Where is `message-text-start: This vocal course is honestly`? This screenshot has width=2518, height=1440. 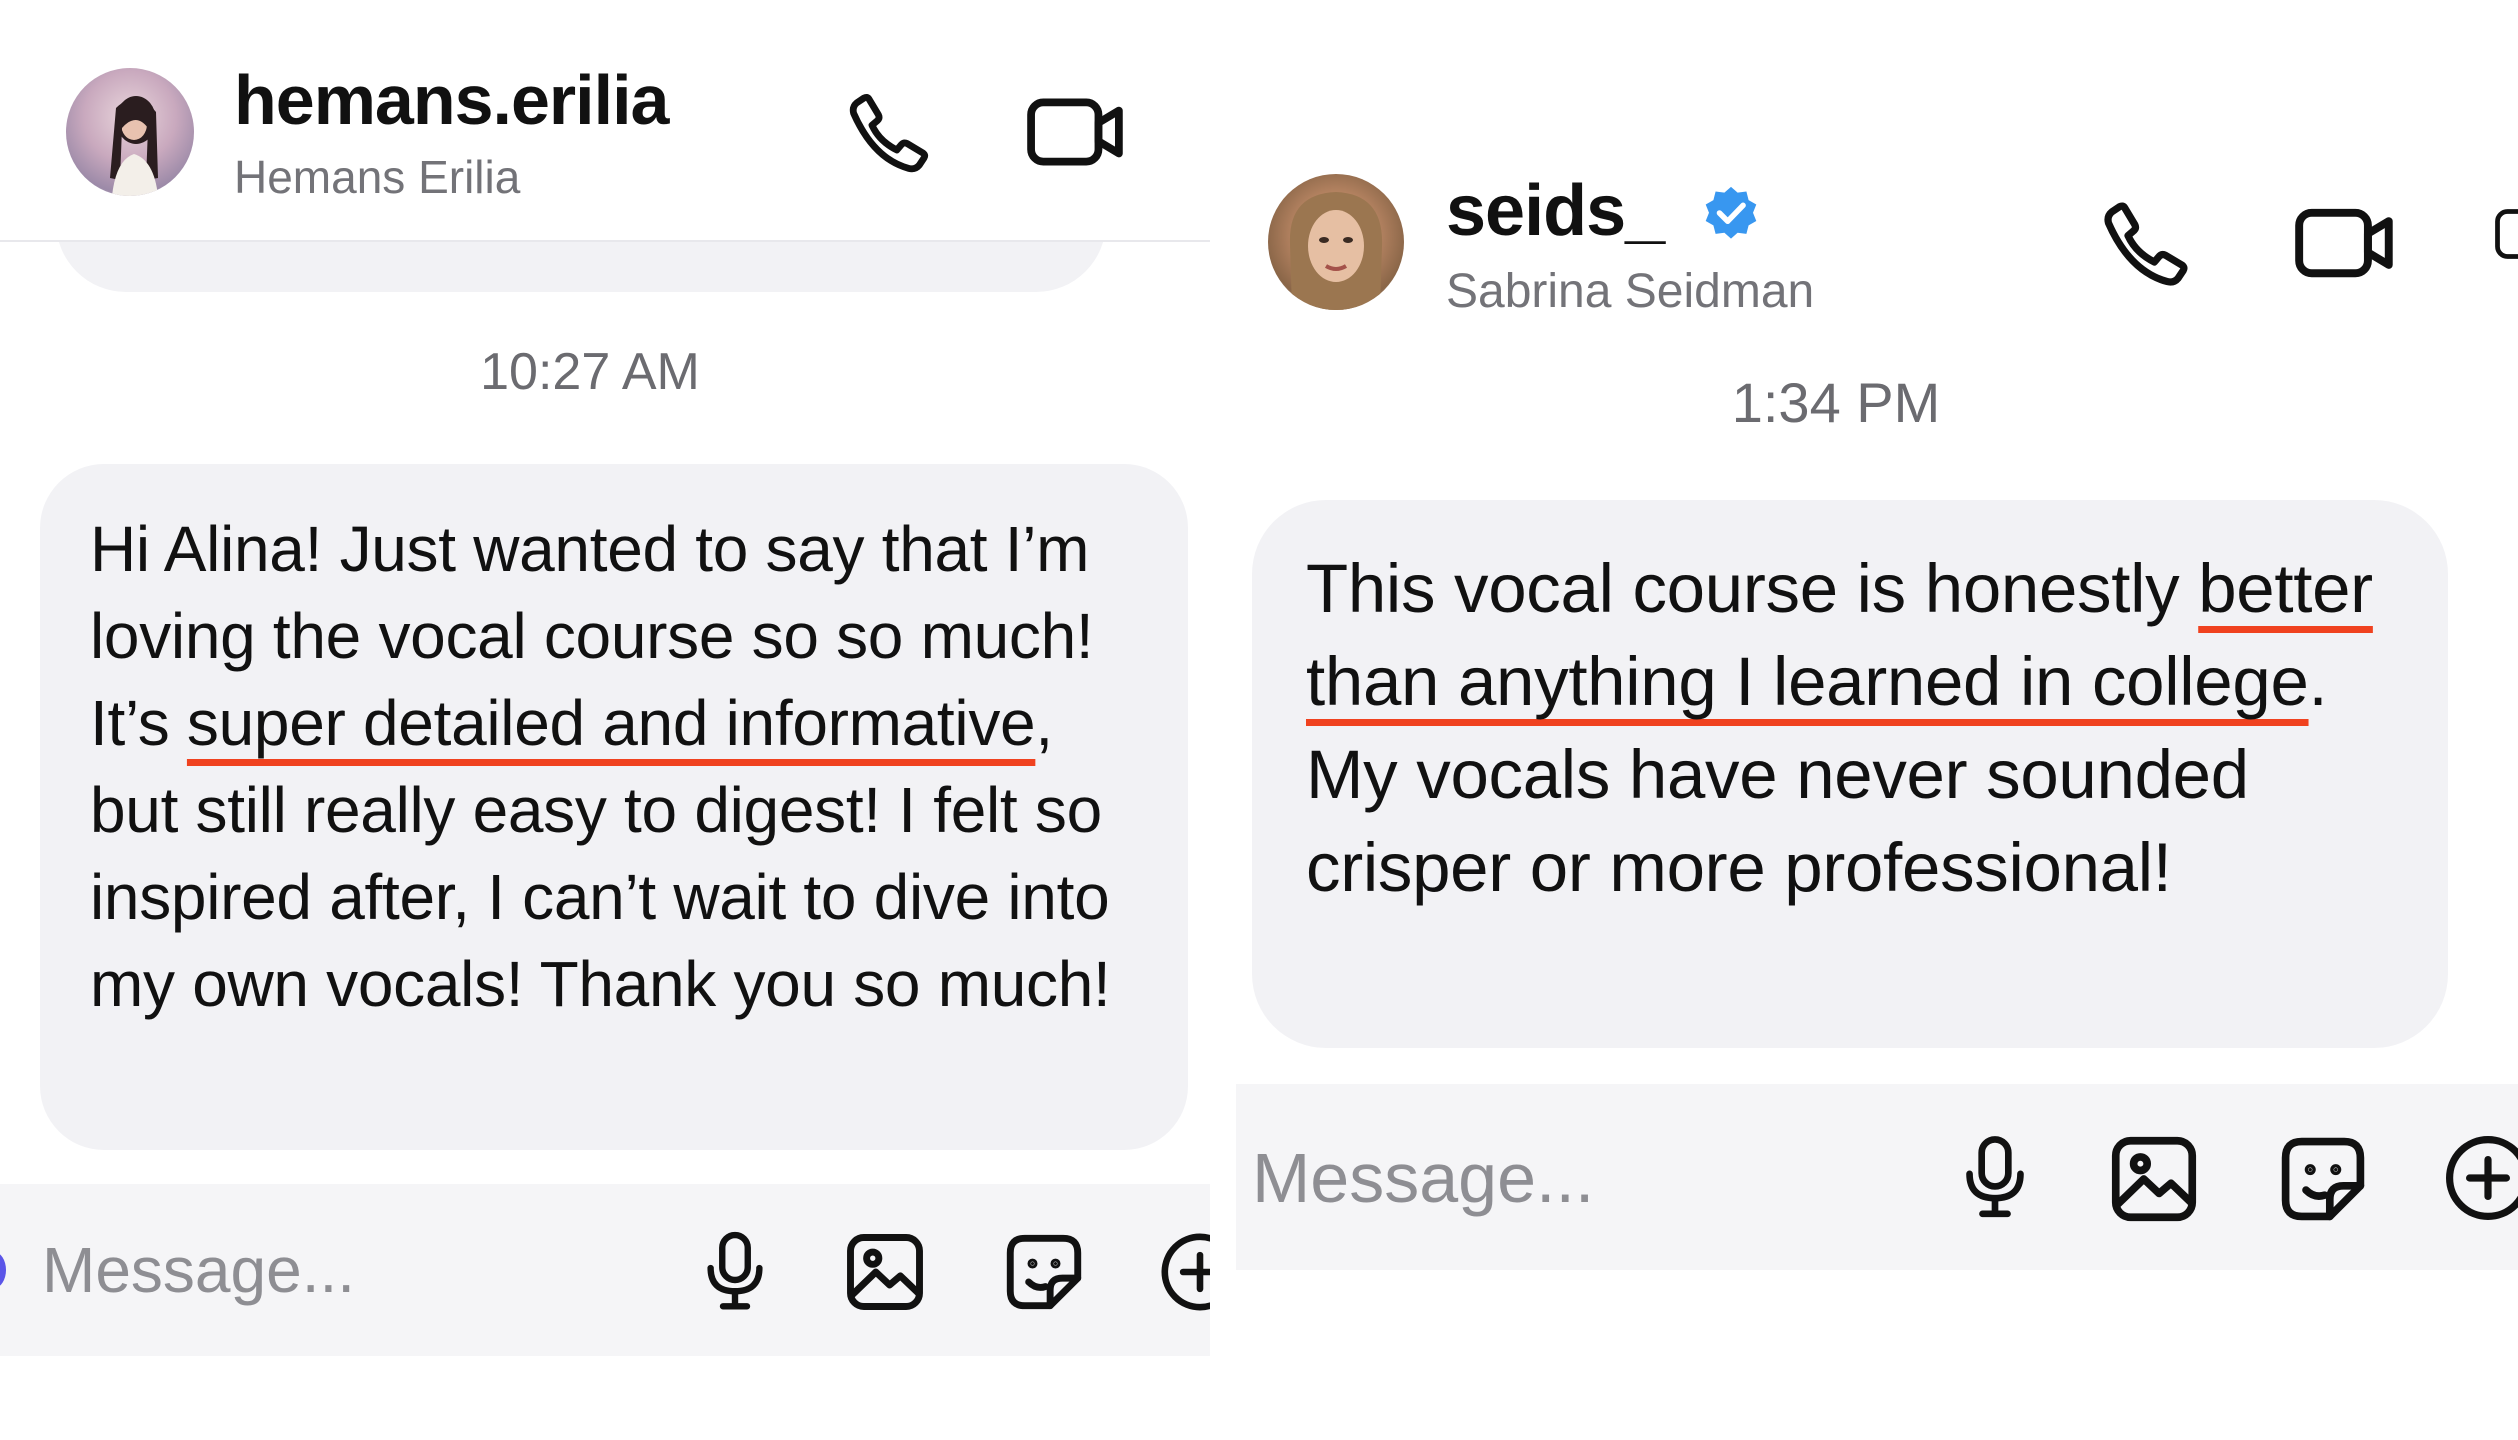
message-text-start: This vocal course is honestly is located at coordinates (1752, 588).